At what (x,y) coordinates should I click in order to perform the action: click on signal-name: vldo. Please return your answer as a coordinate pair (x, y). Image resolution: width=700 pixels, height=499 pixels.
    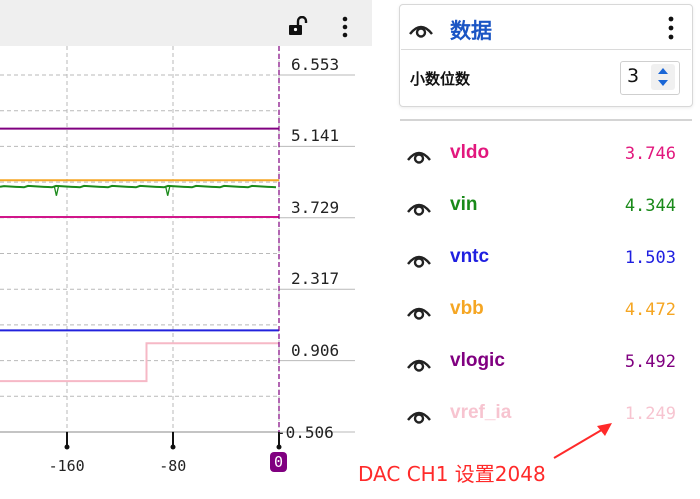
    Looking at the image, I should click on (470, 152).